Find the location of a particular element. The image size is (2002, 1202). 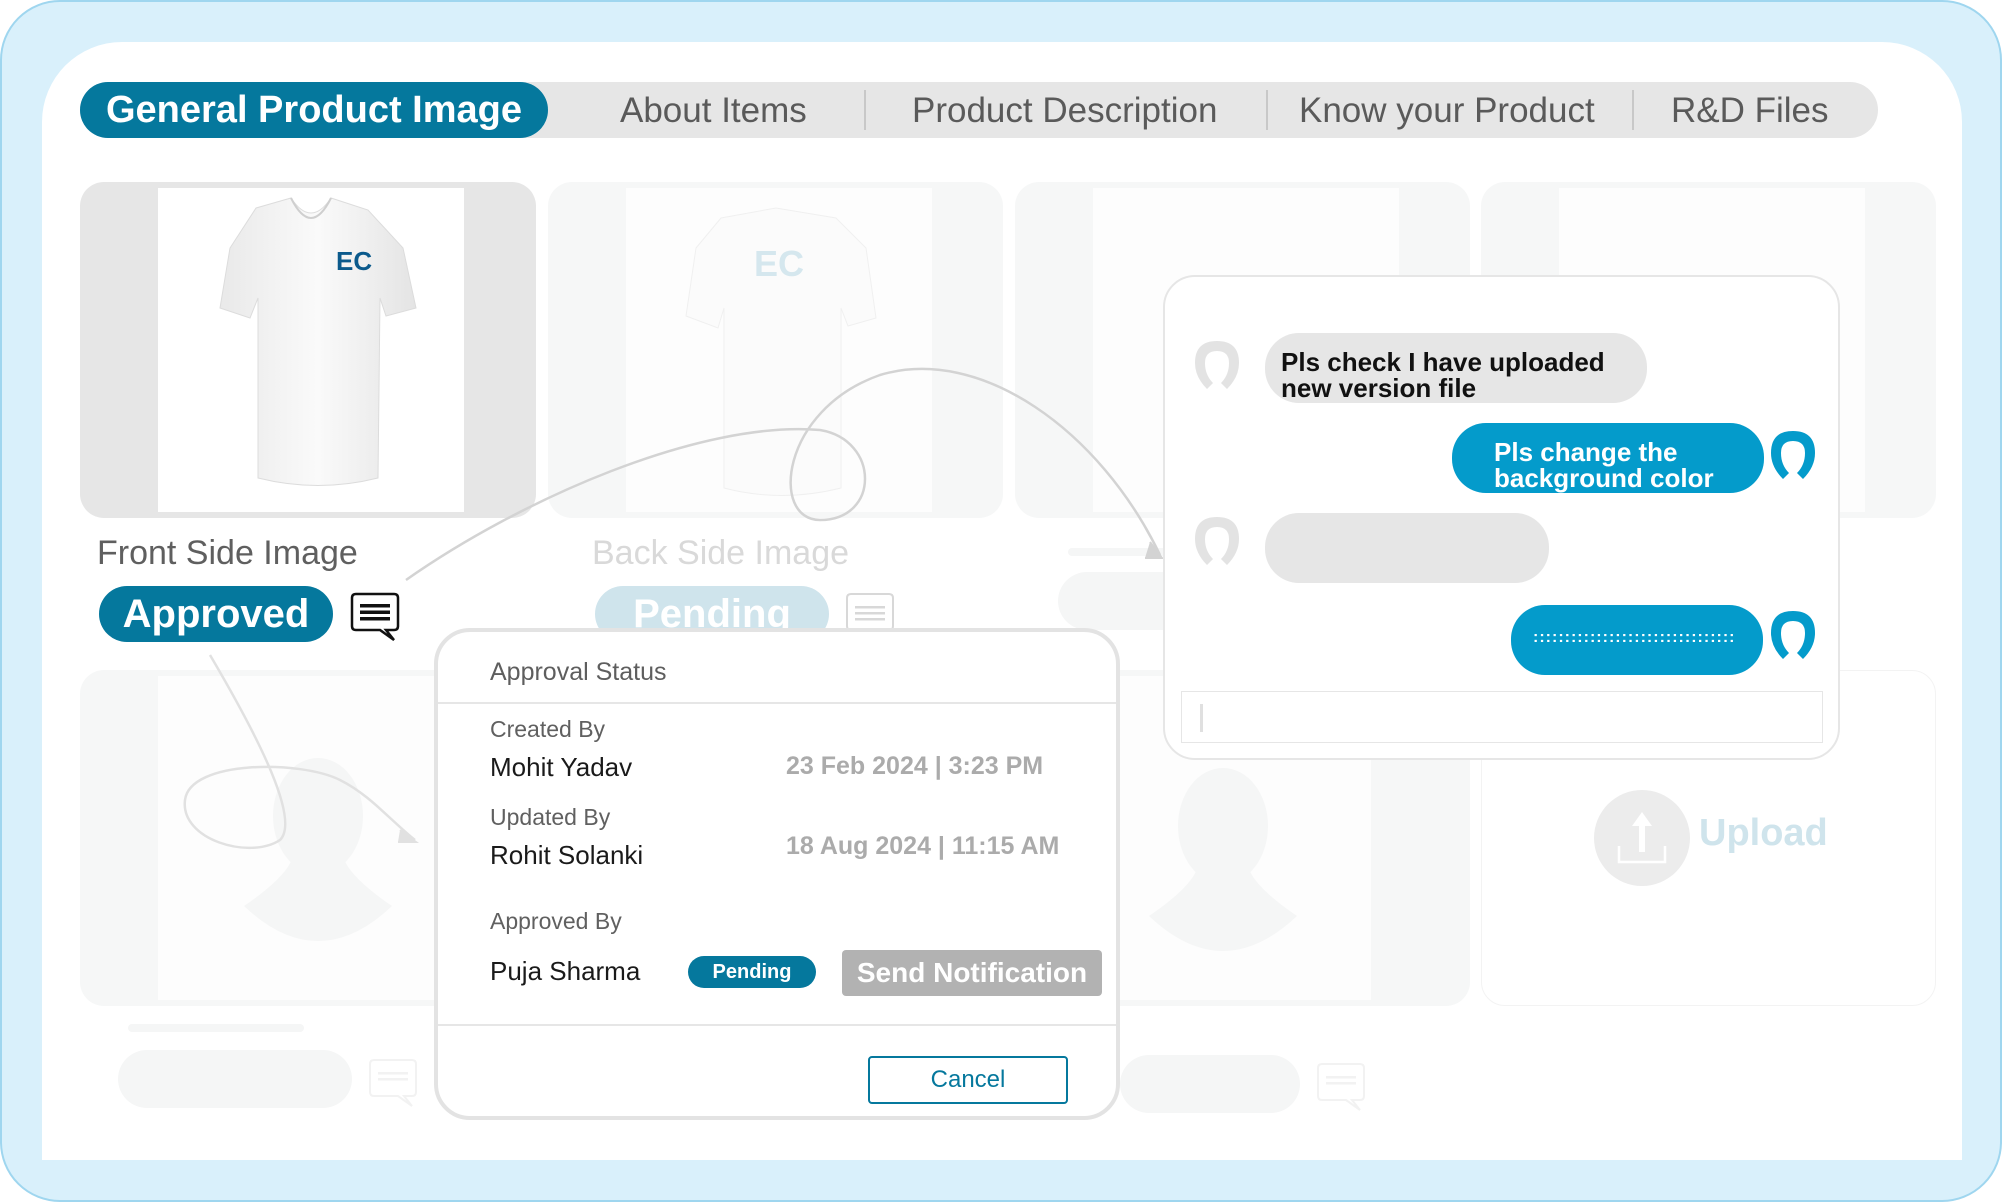

upload-button is located at coordinates (1642, 838).